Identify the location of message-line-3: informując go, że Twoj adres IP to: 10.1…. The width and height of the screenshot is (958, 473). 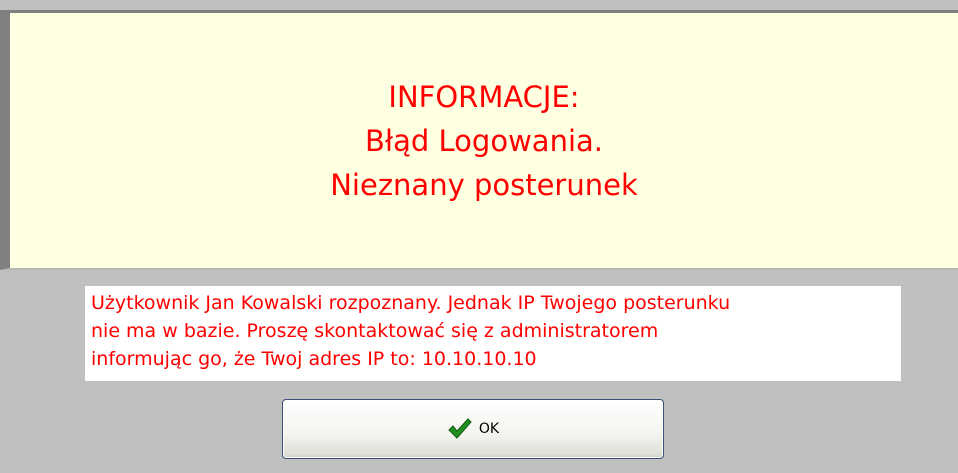
(314, 359).